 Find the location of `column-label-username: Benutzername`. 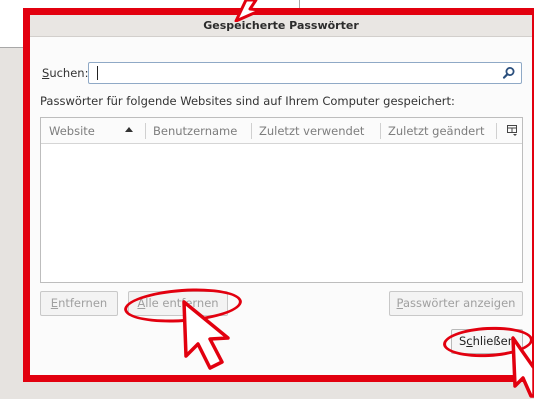

column-label-username: Benutzername is located at coordinates (195, 131).